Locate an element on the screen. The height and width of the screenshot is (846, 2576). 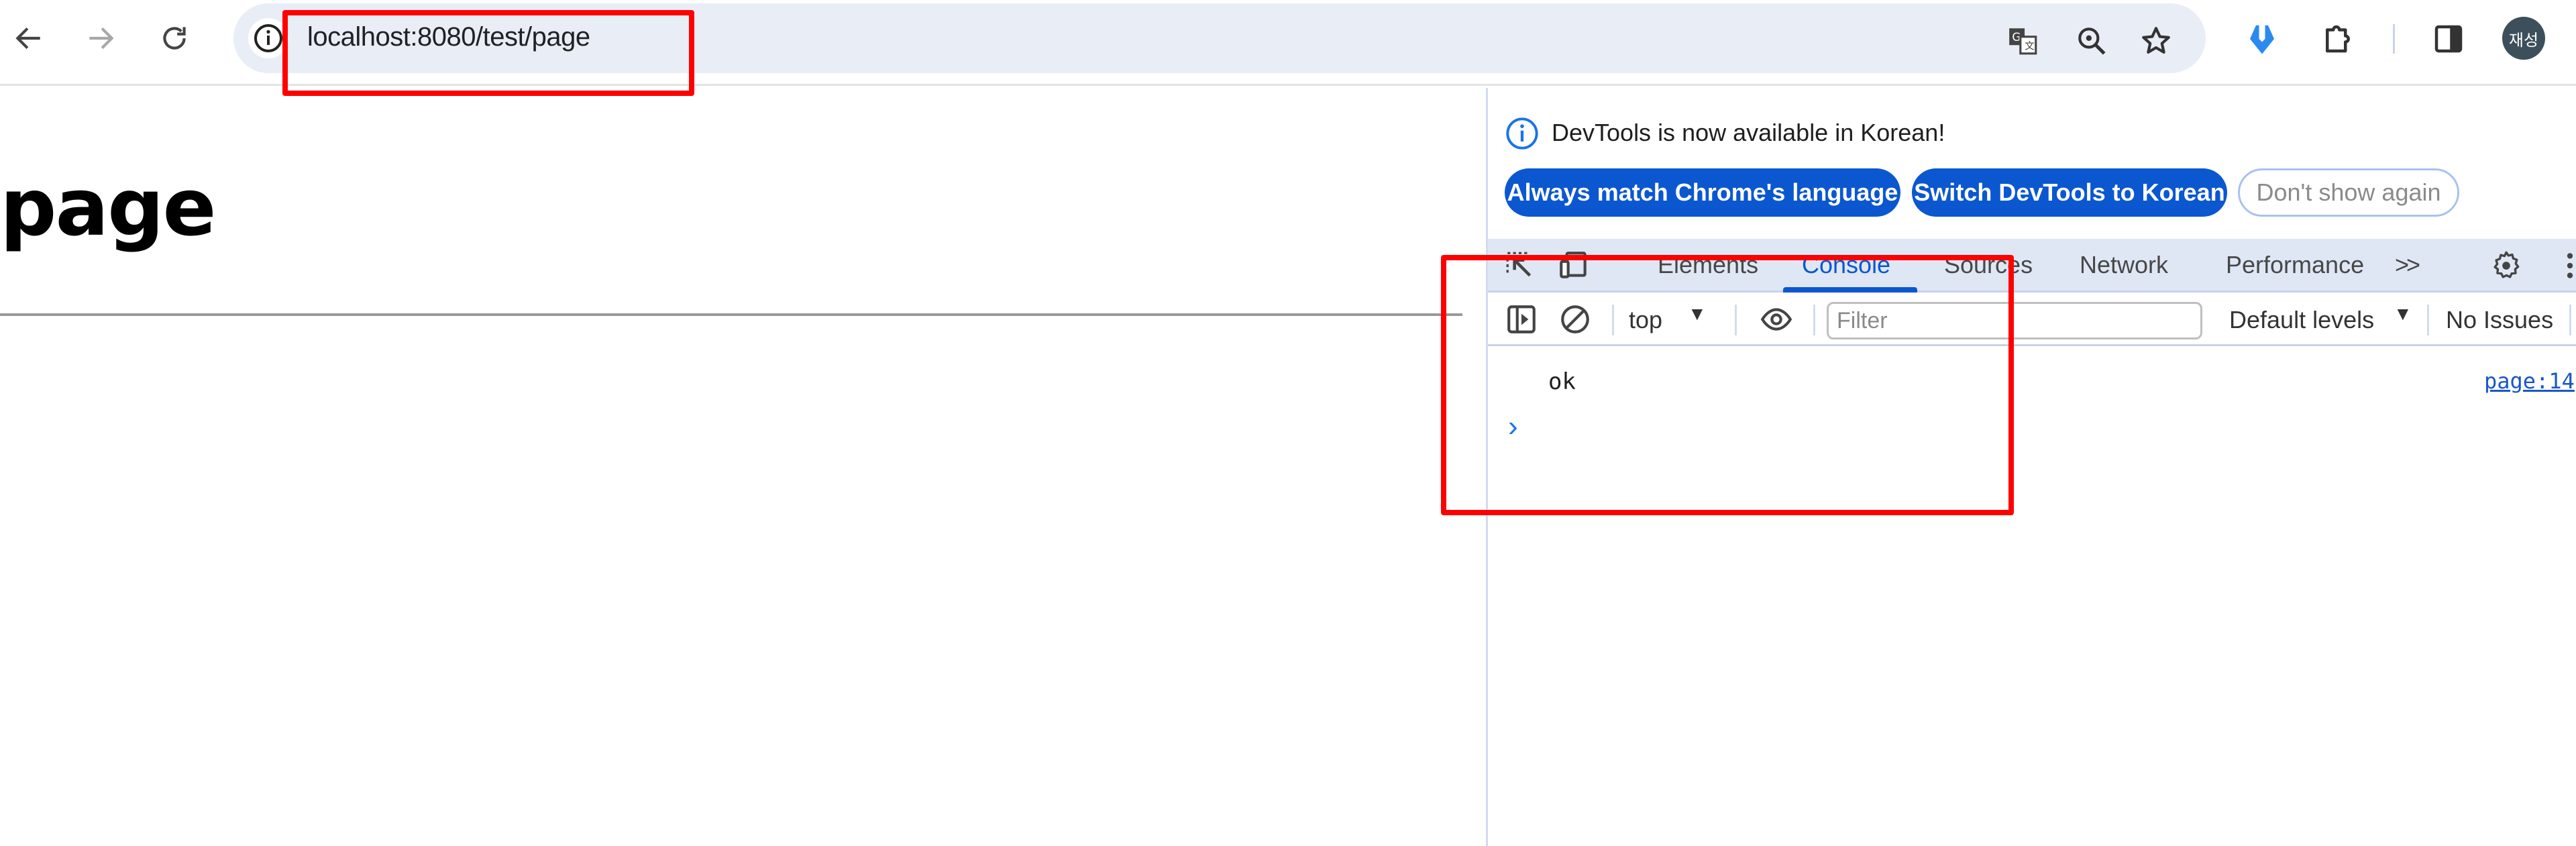
tab-performance: Performance is located at coordinates (2295, 265).